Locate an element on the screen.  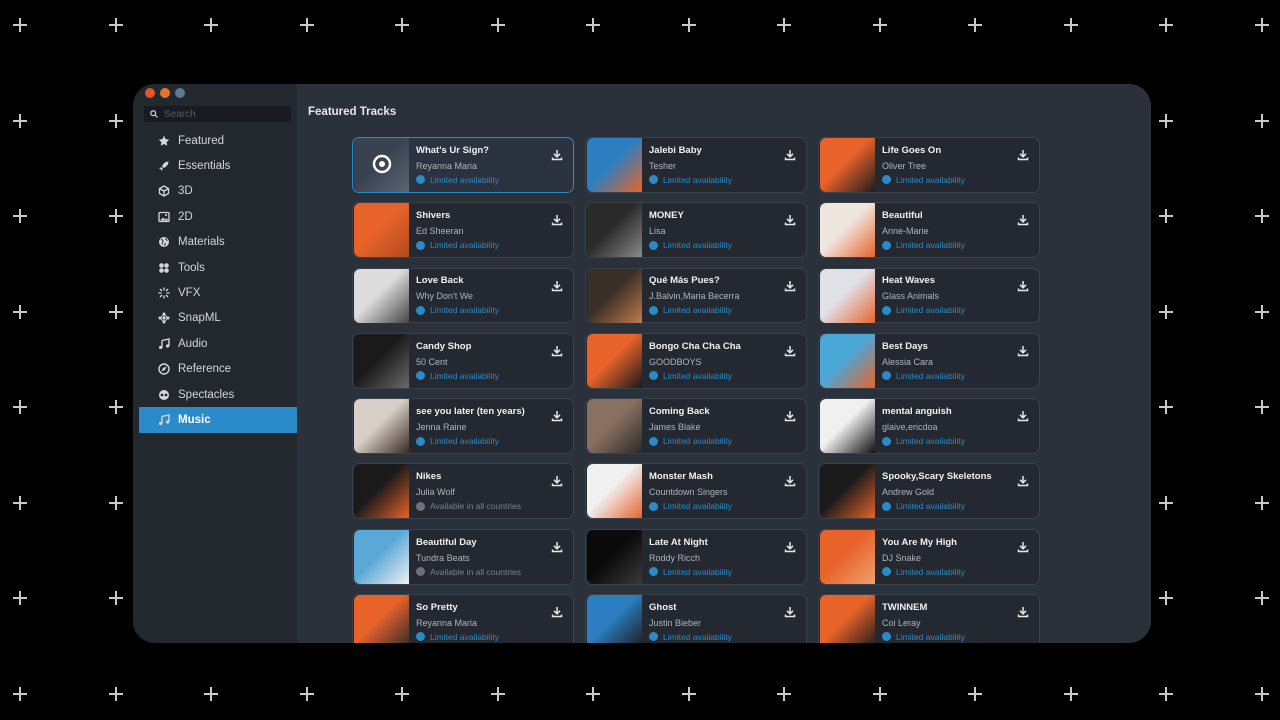
sidebar-item-2d: 2D is located at coordinates (218, 216).